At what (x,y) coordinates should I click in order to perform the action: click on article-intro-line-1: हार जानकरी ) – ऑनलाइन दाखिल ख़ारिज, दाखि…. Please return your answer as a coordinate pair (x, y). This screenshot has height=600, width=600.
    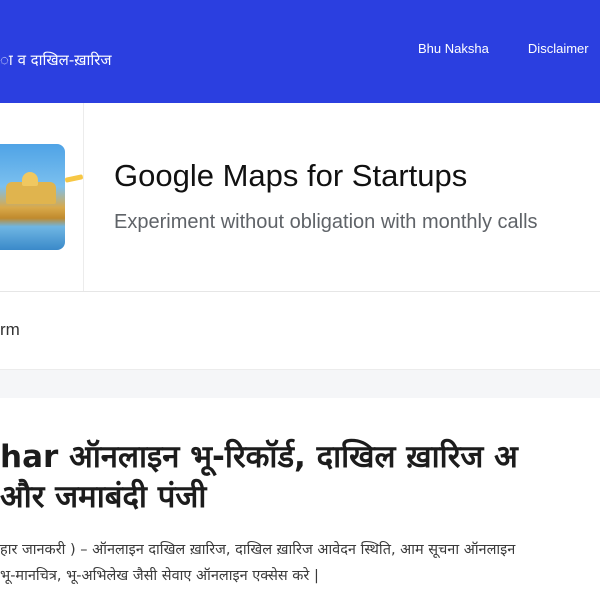
    Looking at the image, I should click on (258, 550).